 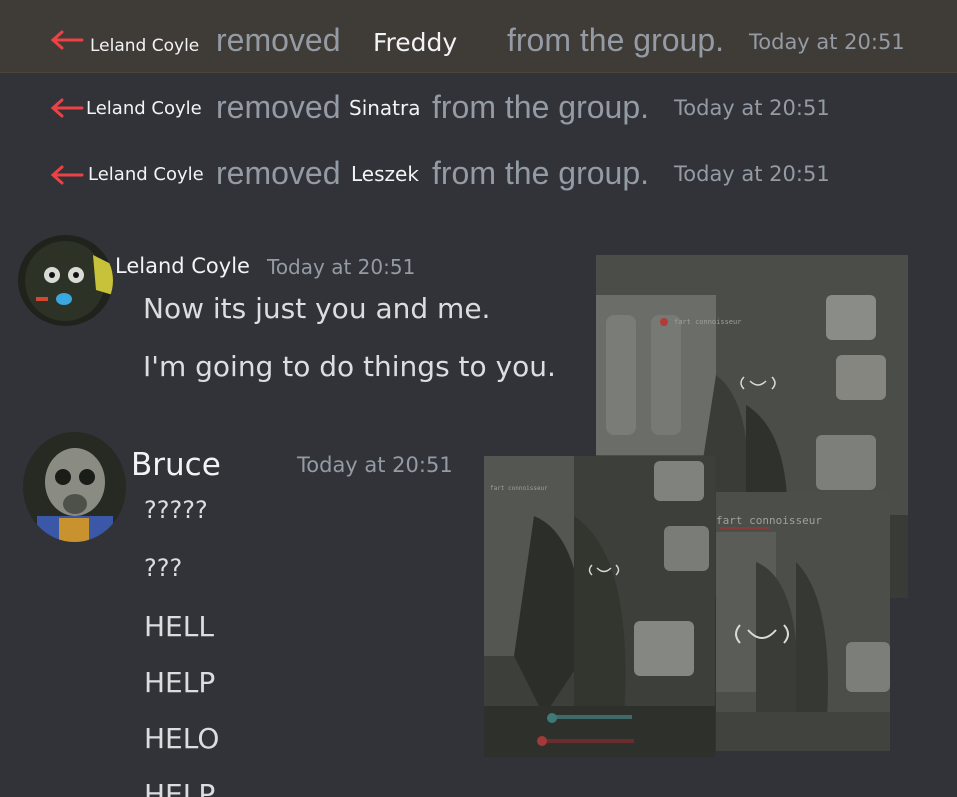 I want to click on message-line: Now its just you and me., so click(x=317, y=308).